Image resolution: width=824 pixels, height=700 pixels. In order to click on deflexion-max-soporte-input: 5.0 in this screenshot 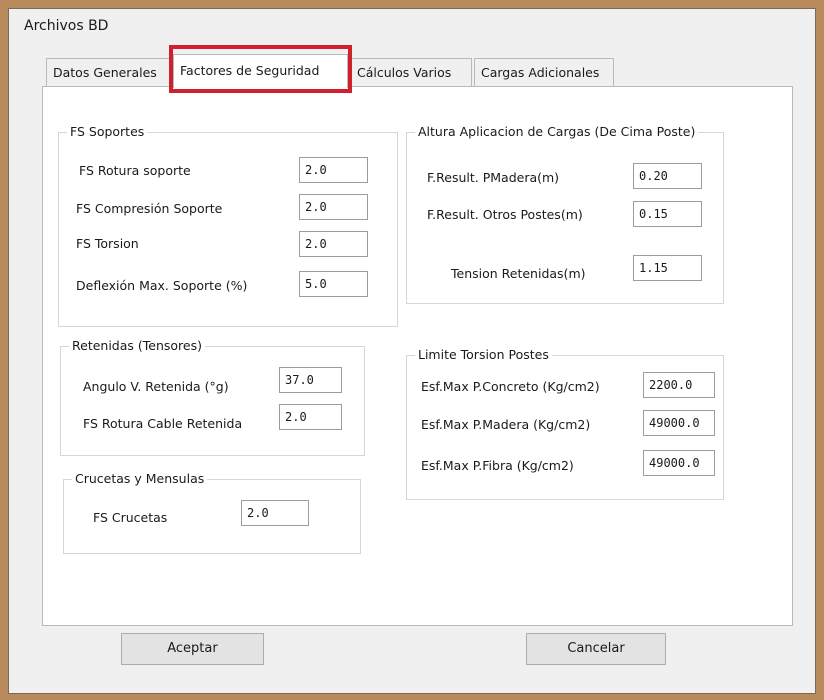, I will do `click(333, 284)`.